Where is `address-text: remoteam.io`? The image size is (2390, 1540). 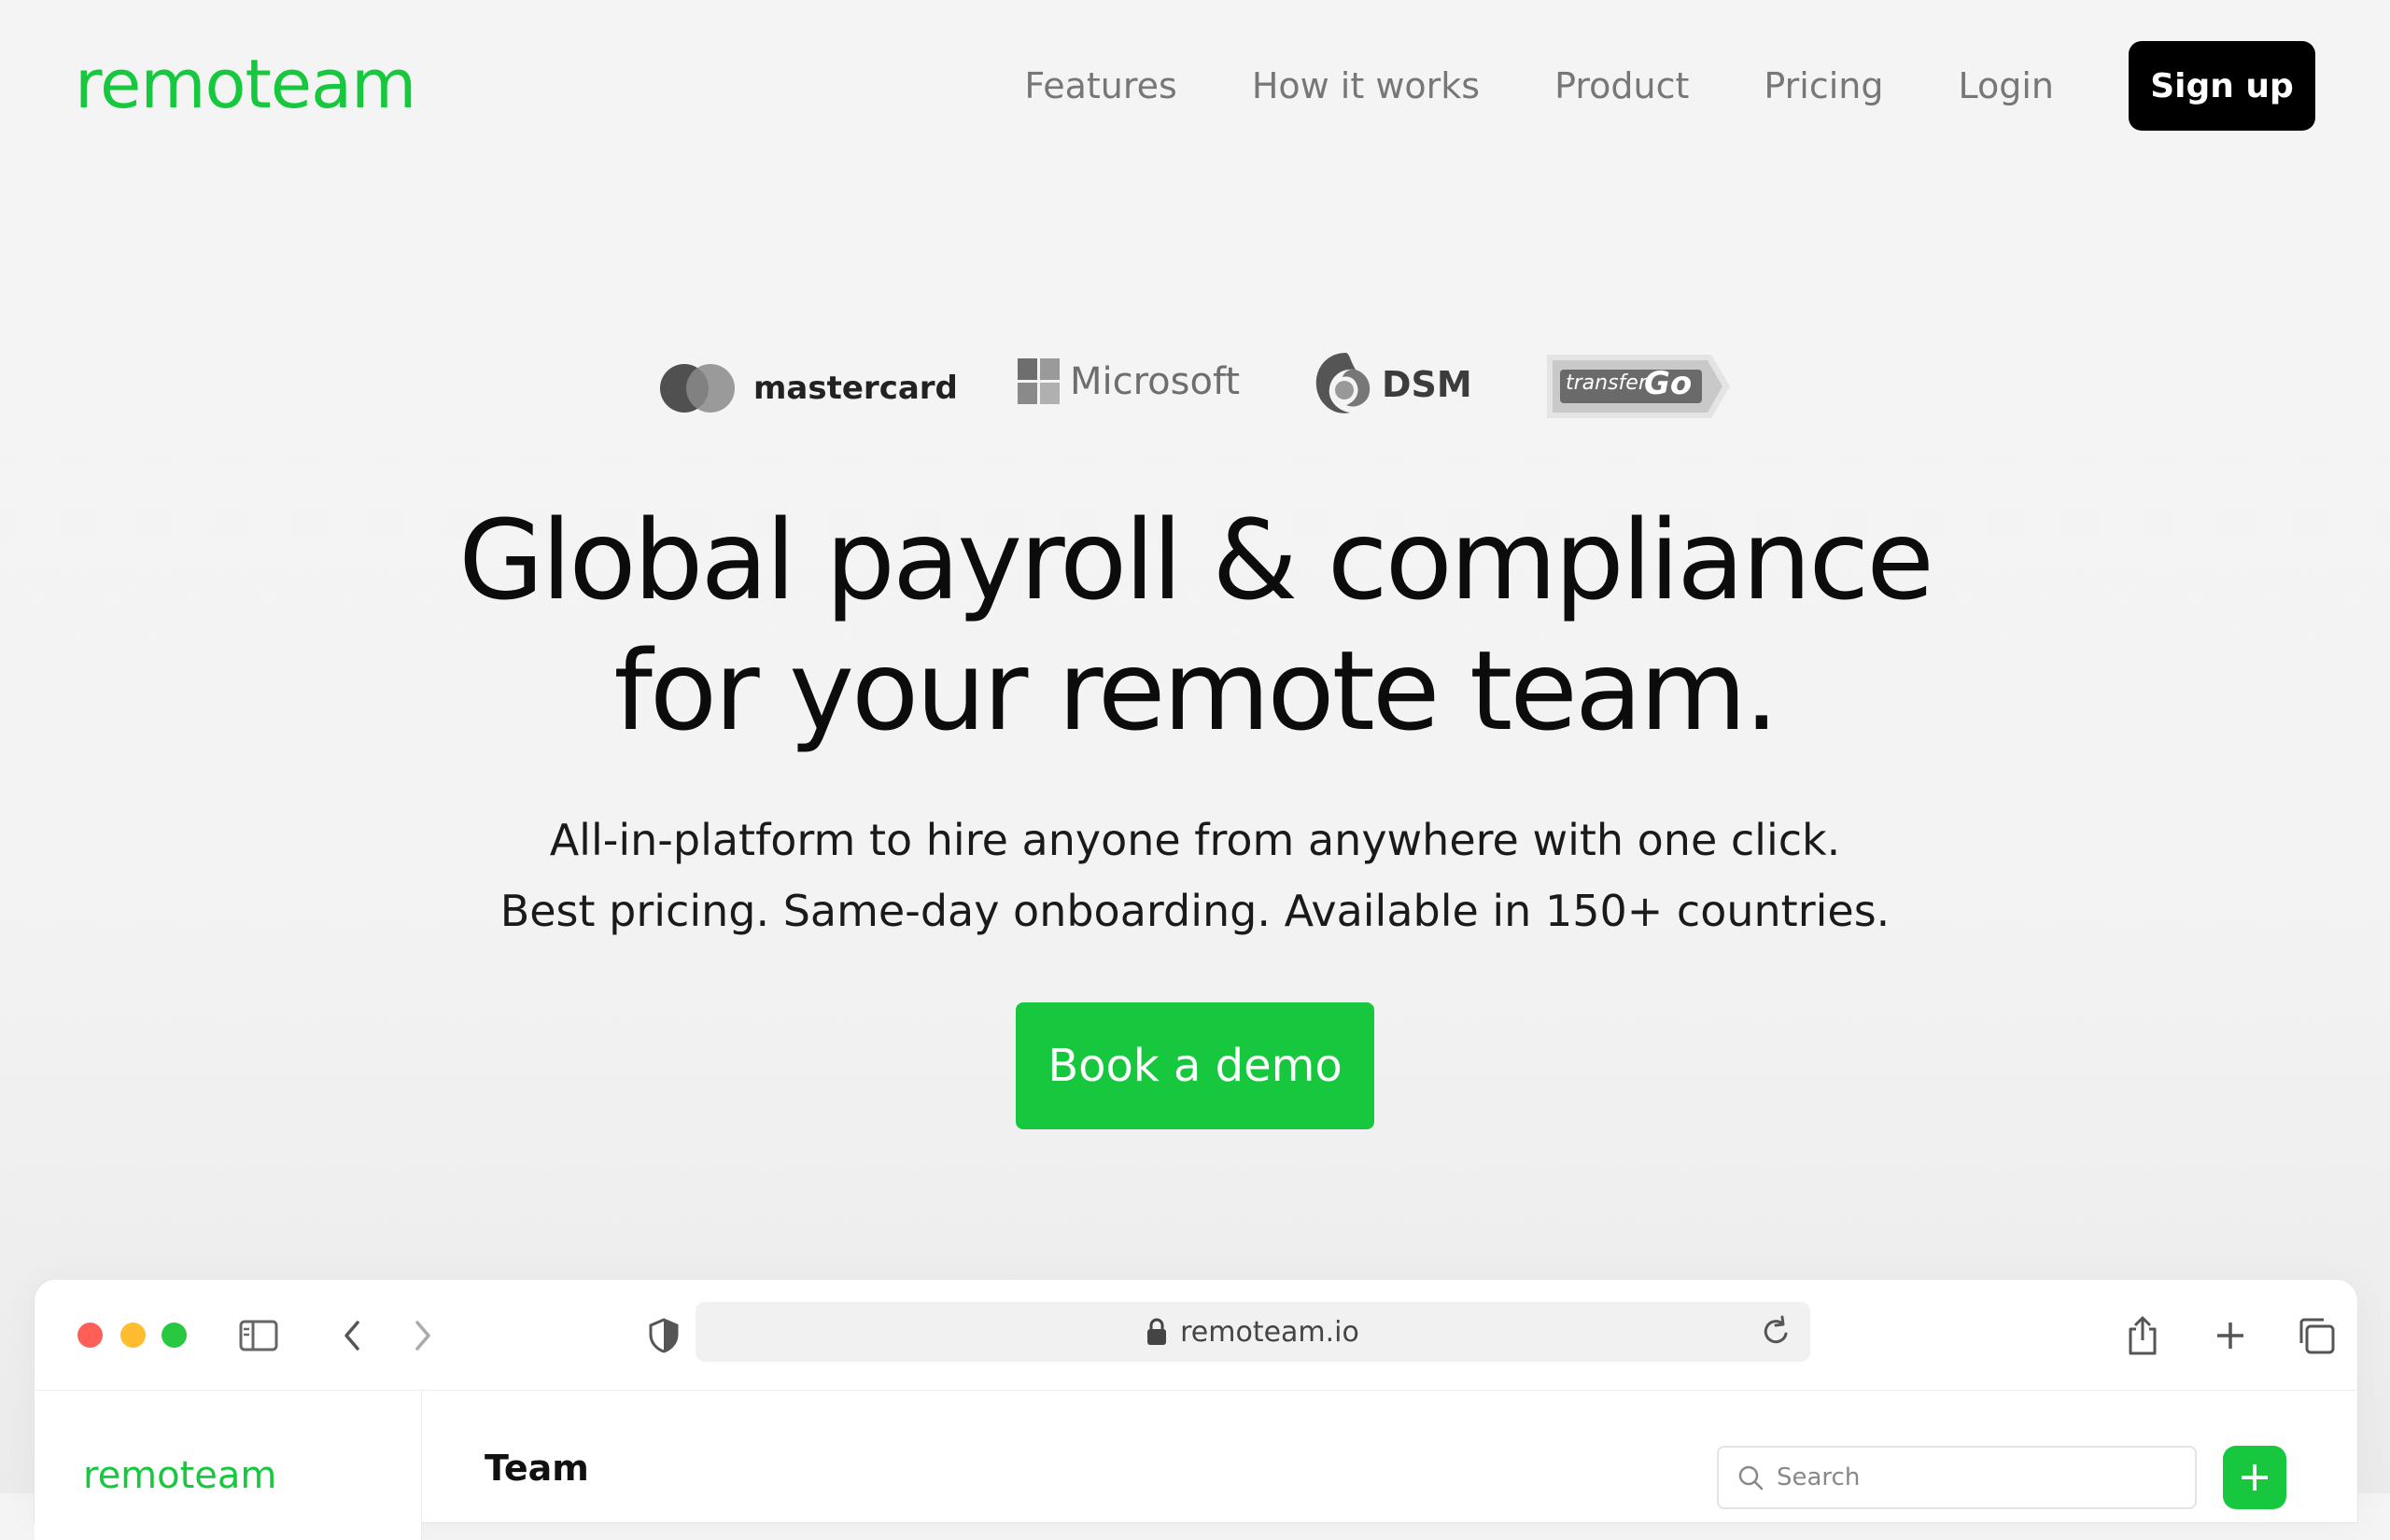 address-text: remoteam.io is located at coordinates (1269, 1332).